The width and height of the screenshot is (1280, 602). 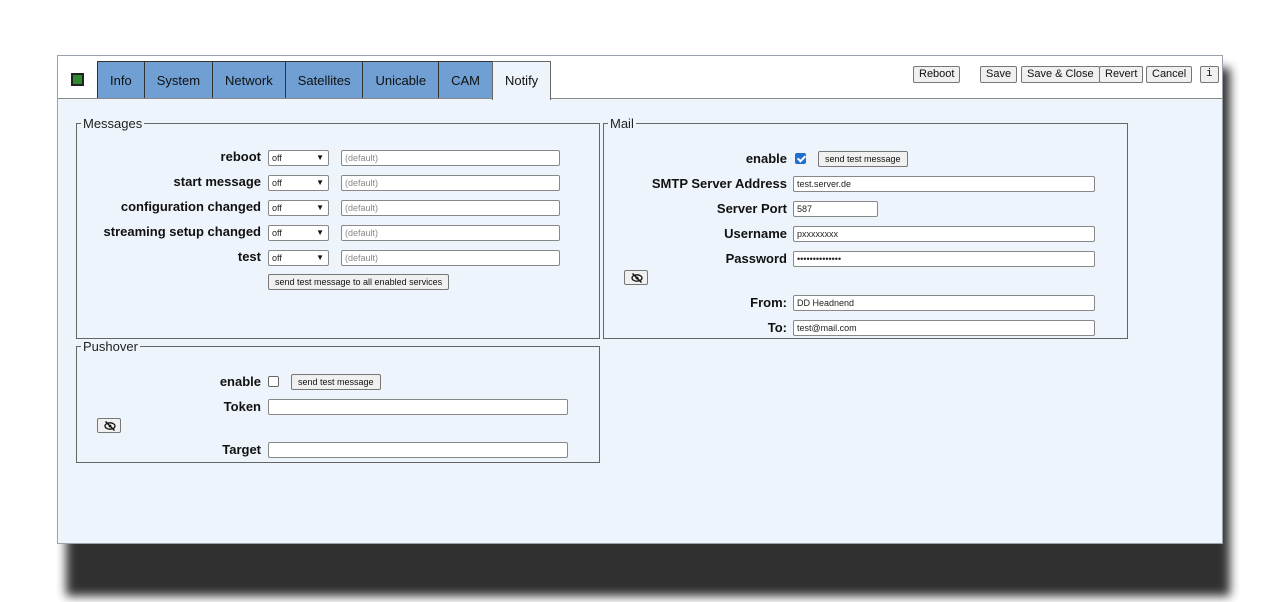 What do you see at coordinates (800, 158) in the screenshot?
I see `mail-enable-checkbox` at bounding box center [800, 158].